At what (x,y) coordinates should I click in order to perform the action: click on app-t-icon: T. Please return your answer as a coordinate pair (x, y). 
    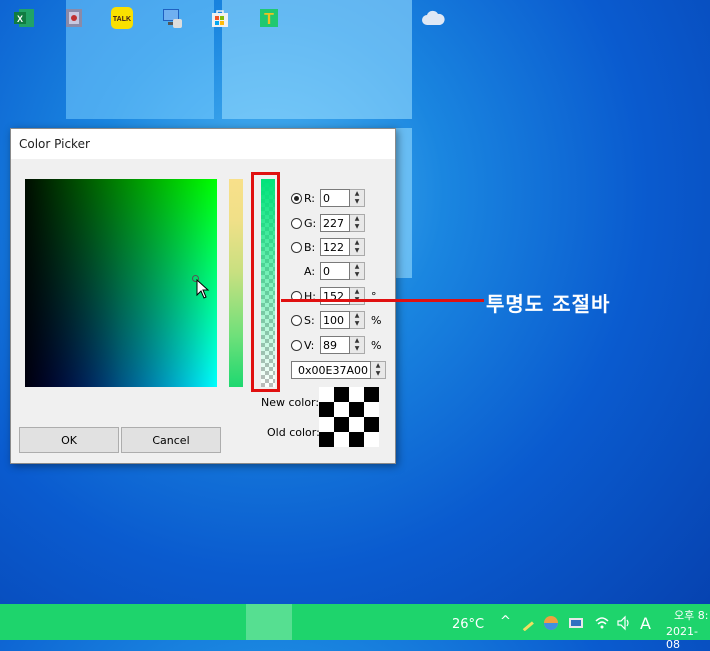
    Looking at the image, I should click on (269, 18).